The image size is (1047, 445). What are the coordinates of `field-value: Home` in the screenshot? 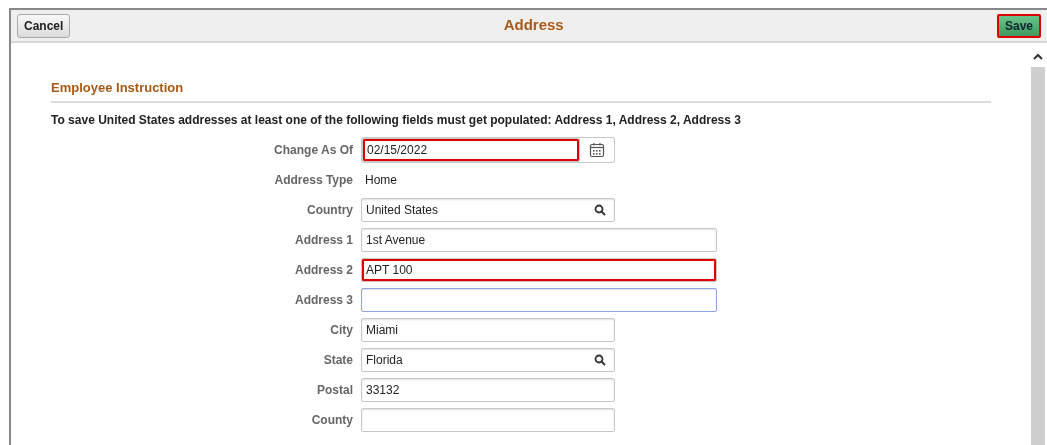 It's located at (381, 180).